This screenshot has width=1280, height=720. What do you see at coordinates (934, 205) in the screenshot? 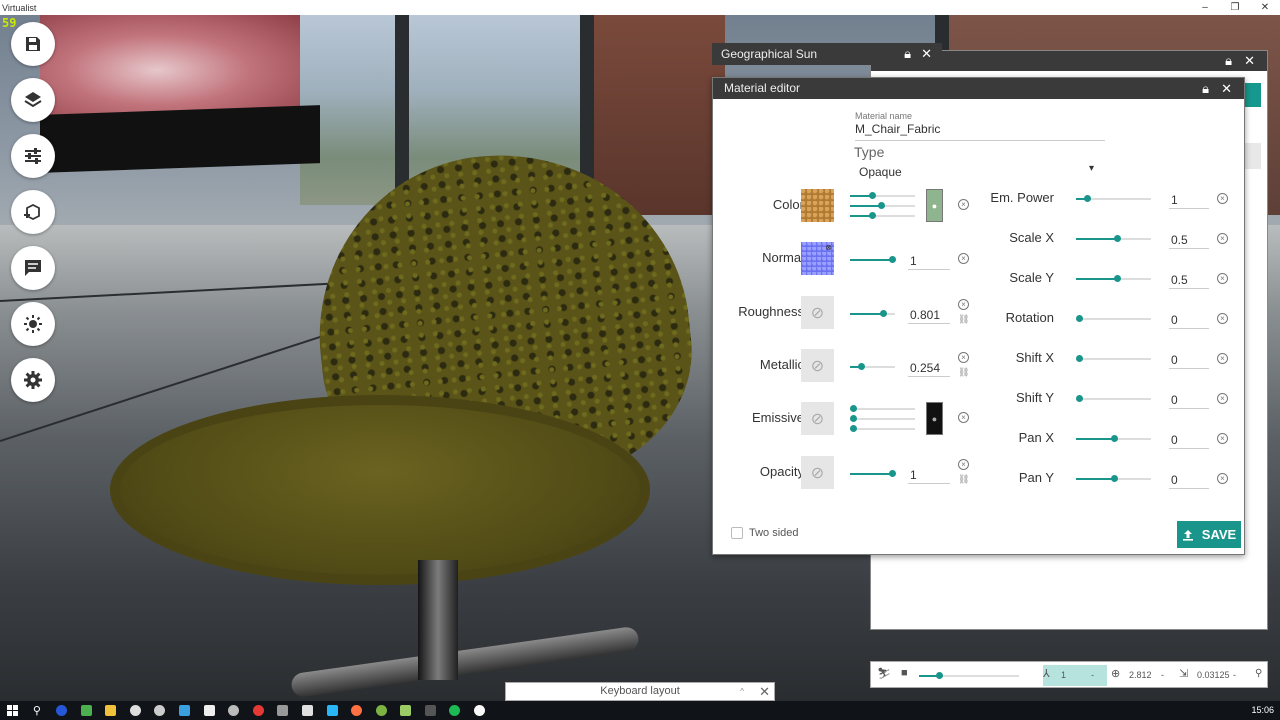
I see `color-swatch: ●` at bounding box center [934, 205].